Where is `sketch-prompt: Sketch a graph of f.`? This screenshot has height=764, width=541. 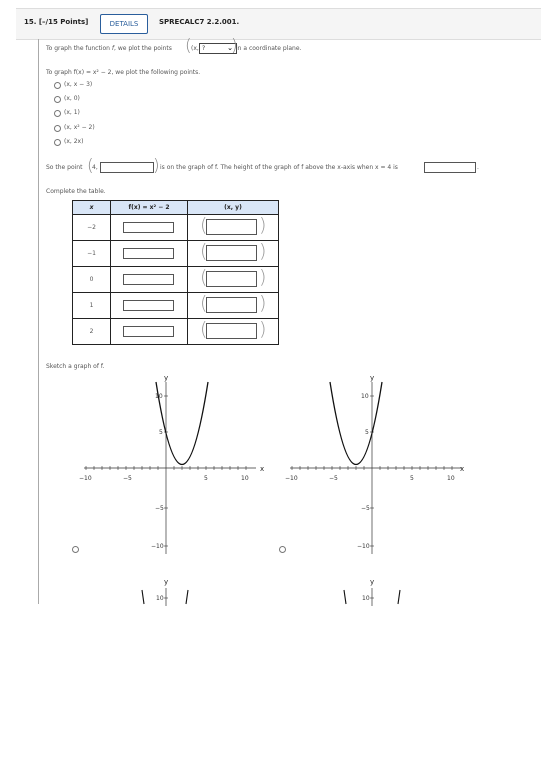 sketch-prompt: Sketch a graph of f. is located at coordinates (75, 366).